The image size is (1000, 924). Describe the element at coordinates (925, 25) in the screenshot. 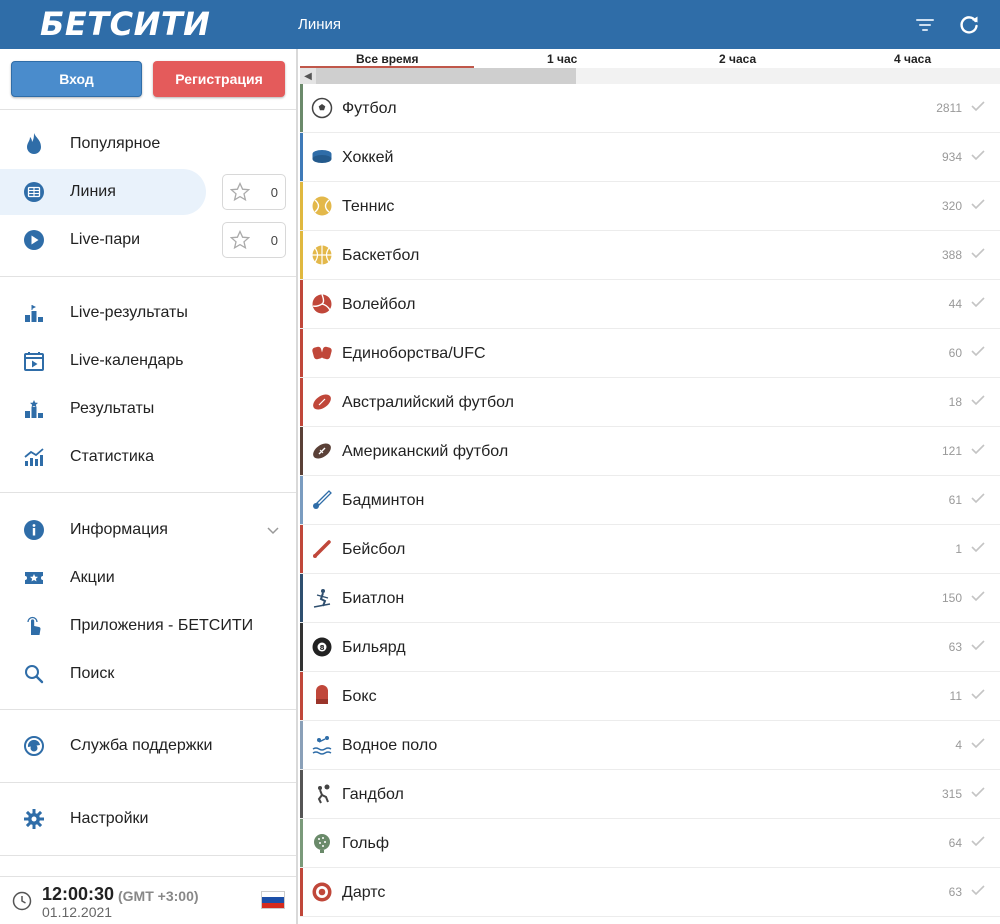

I see `filter-icon` at that location.